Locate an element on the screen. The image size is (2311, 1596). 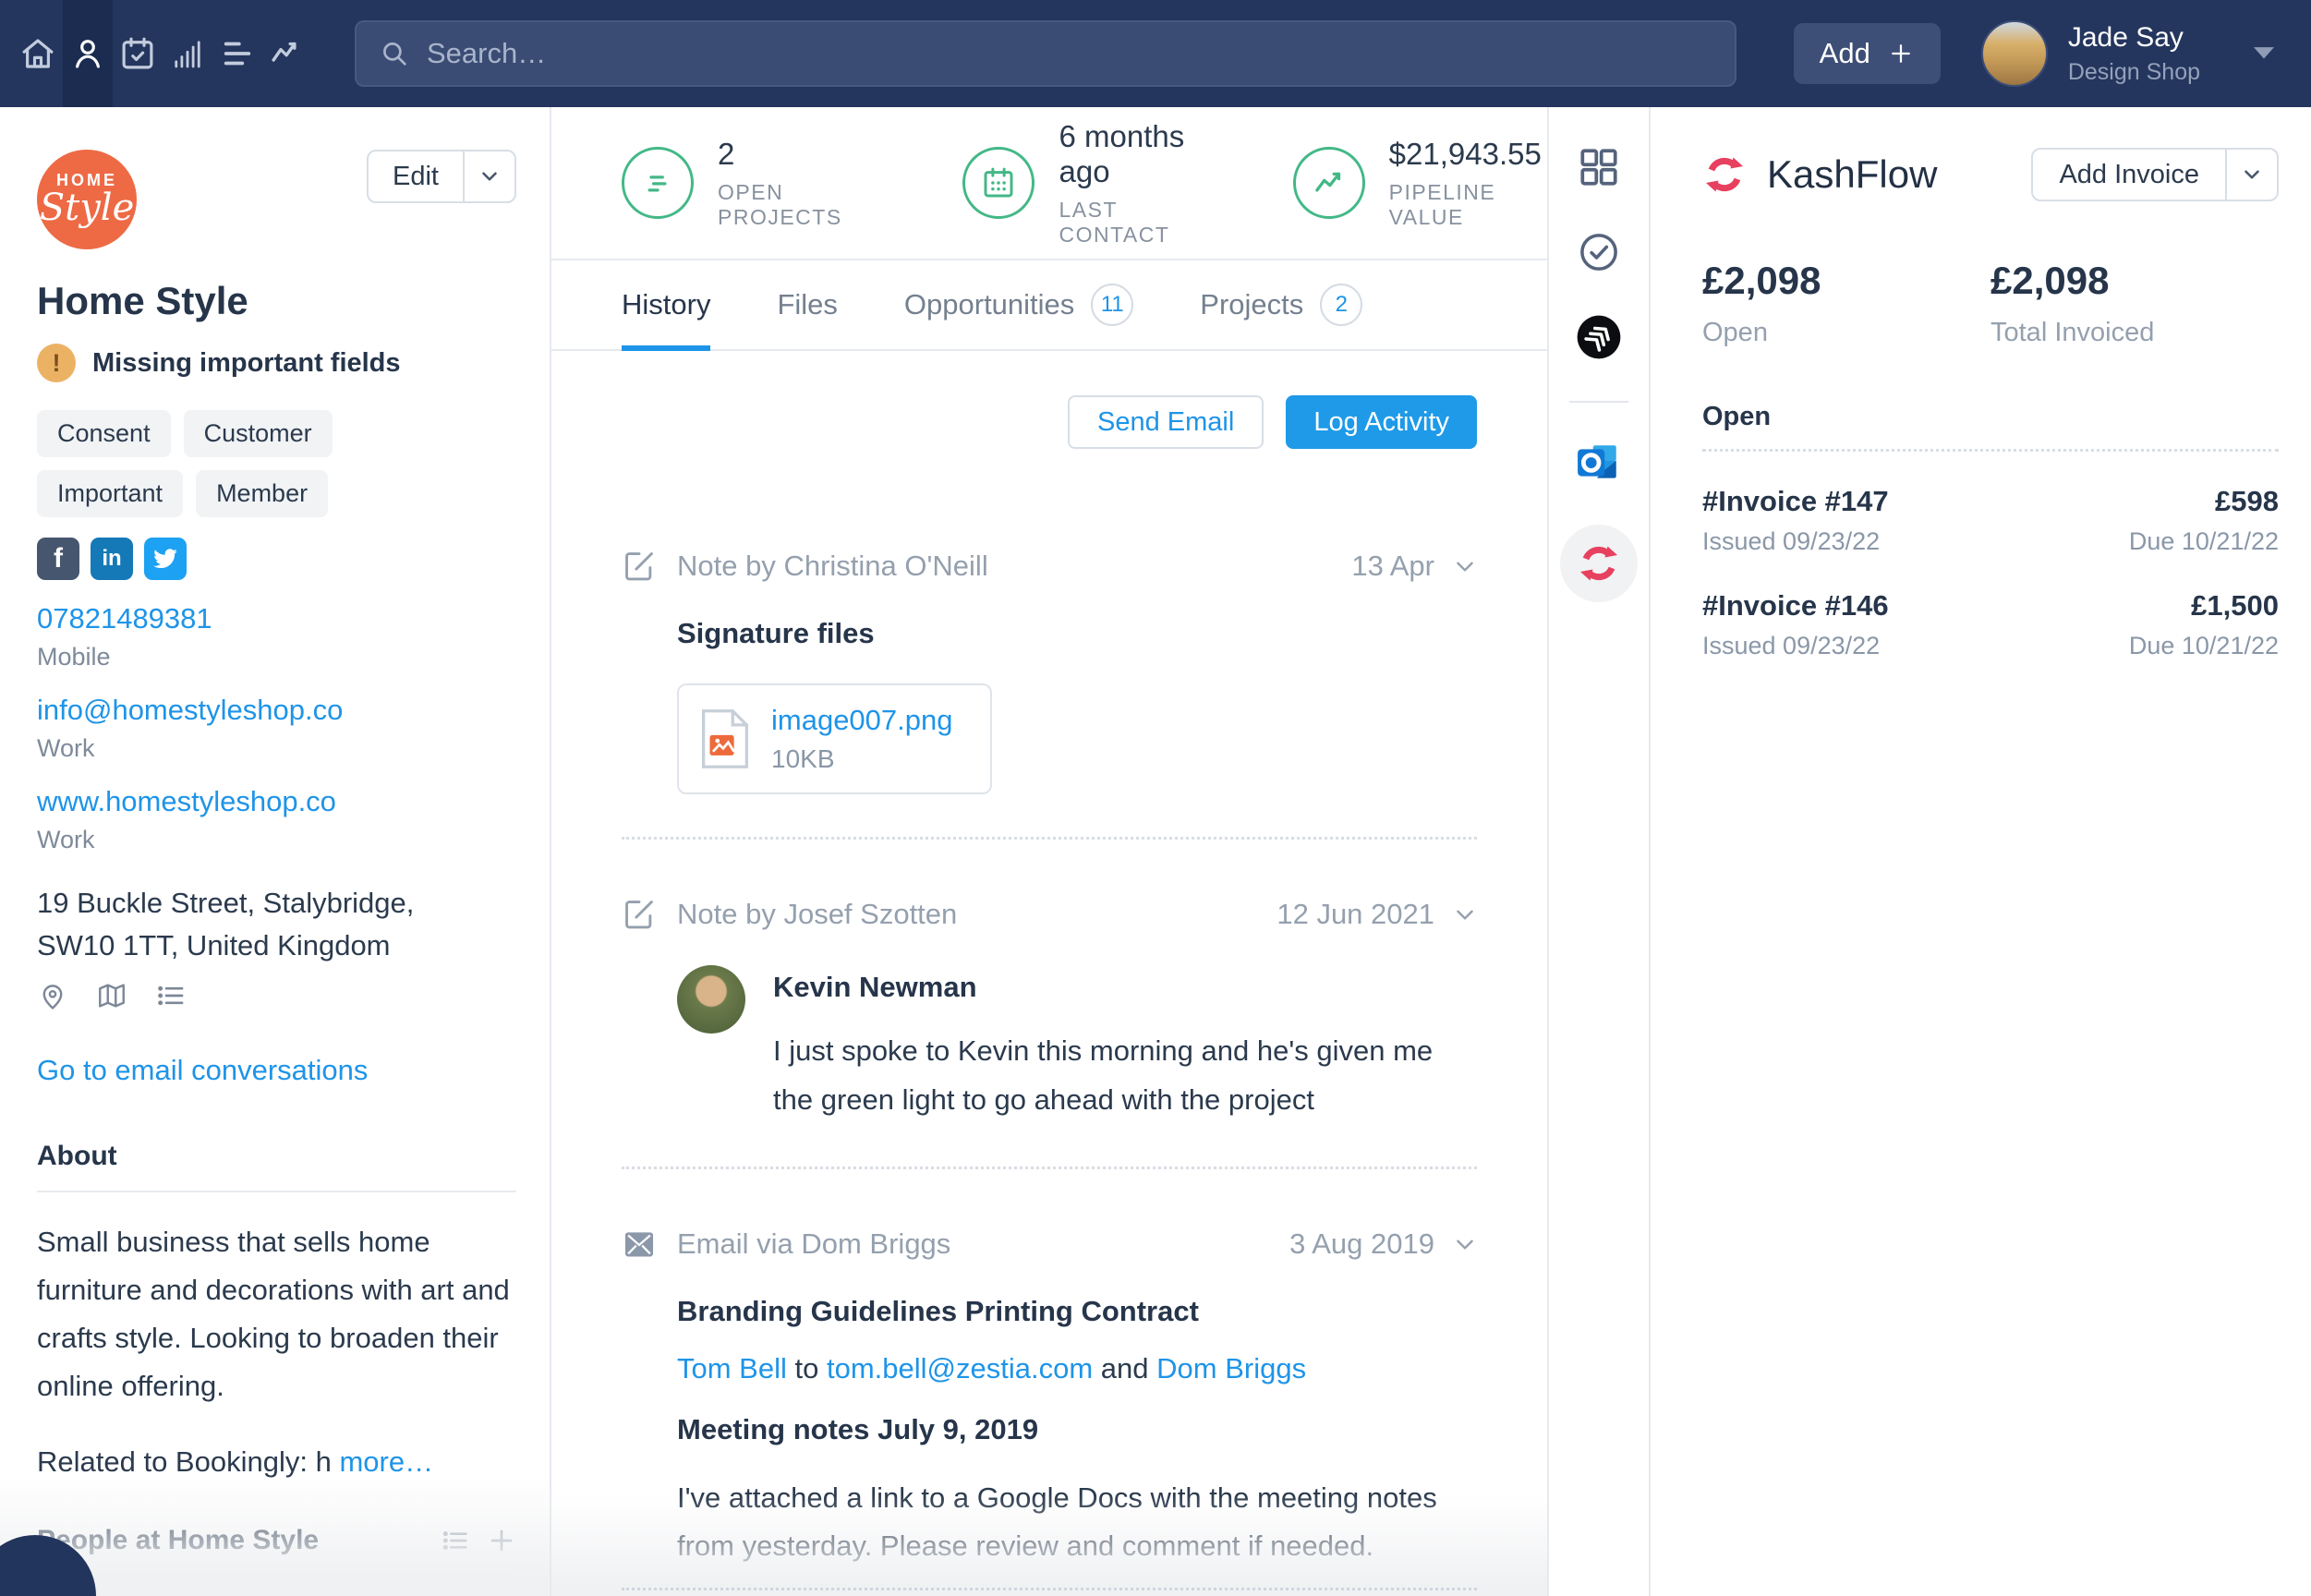
envelope-icon is located at coordinates (639, 1244).